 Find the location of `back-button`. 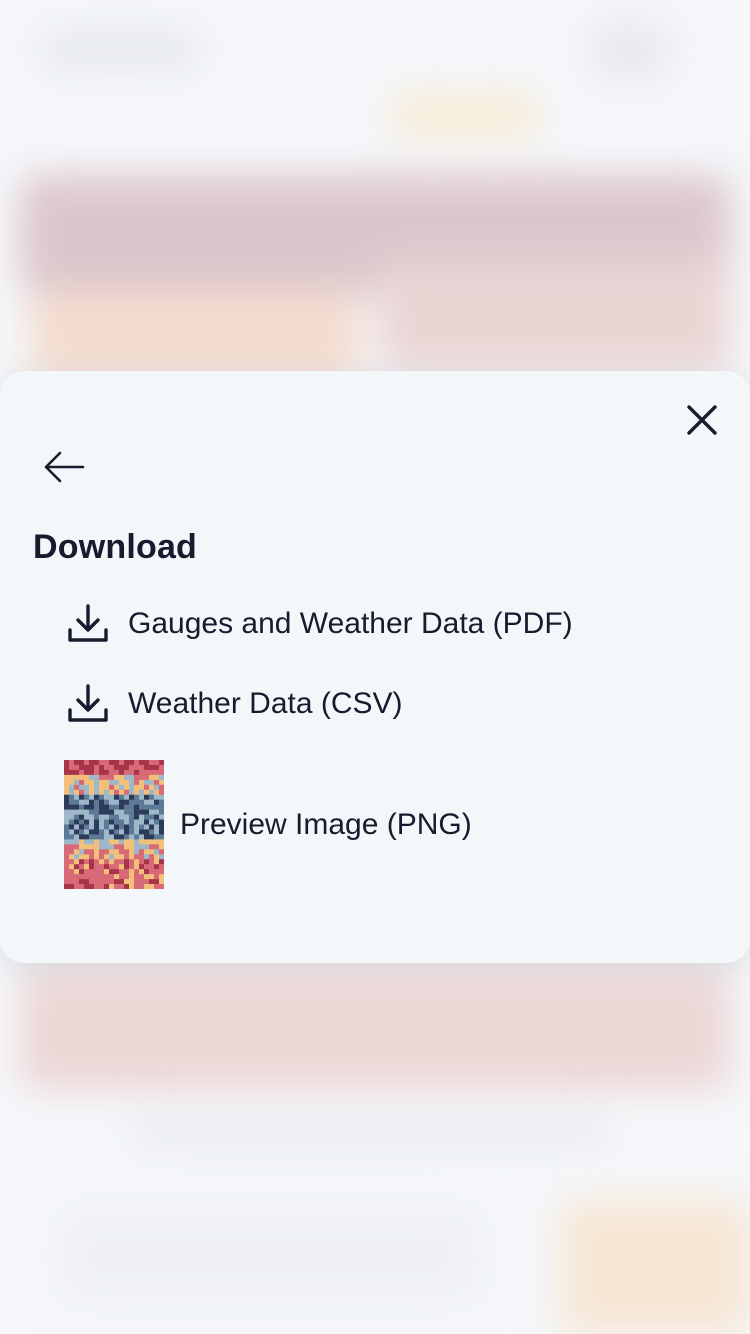

back-button is located at coordinates (64, 467).